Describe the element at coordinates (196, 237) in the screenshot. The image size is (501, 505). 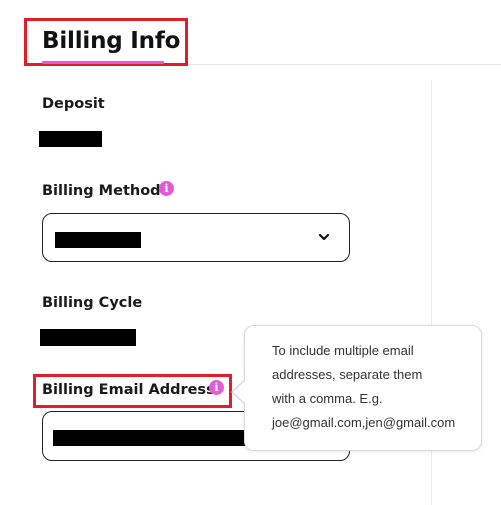
I see `billing-method-select` at that location.